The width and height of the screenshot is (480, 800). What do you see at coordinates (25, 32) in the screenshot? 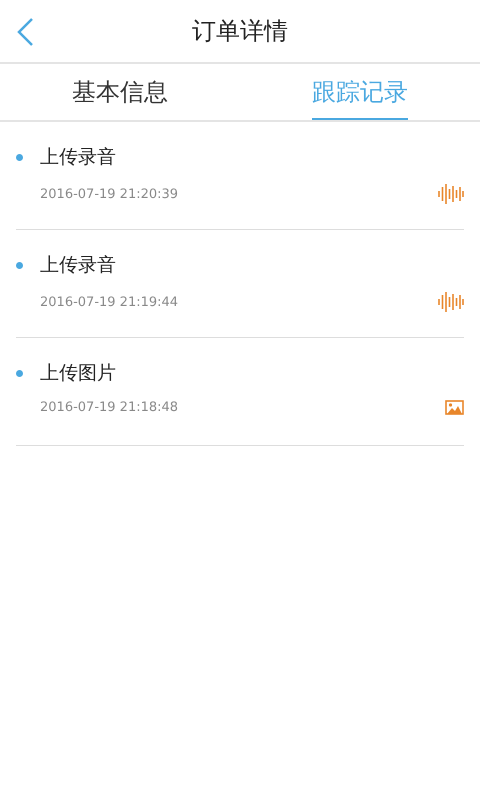
I see `back-icon` at bounding box center [25, 32].